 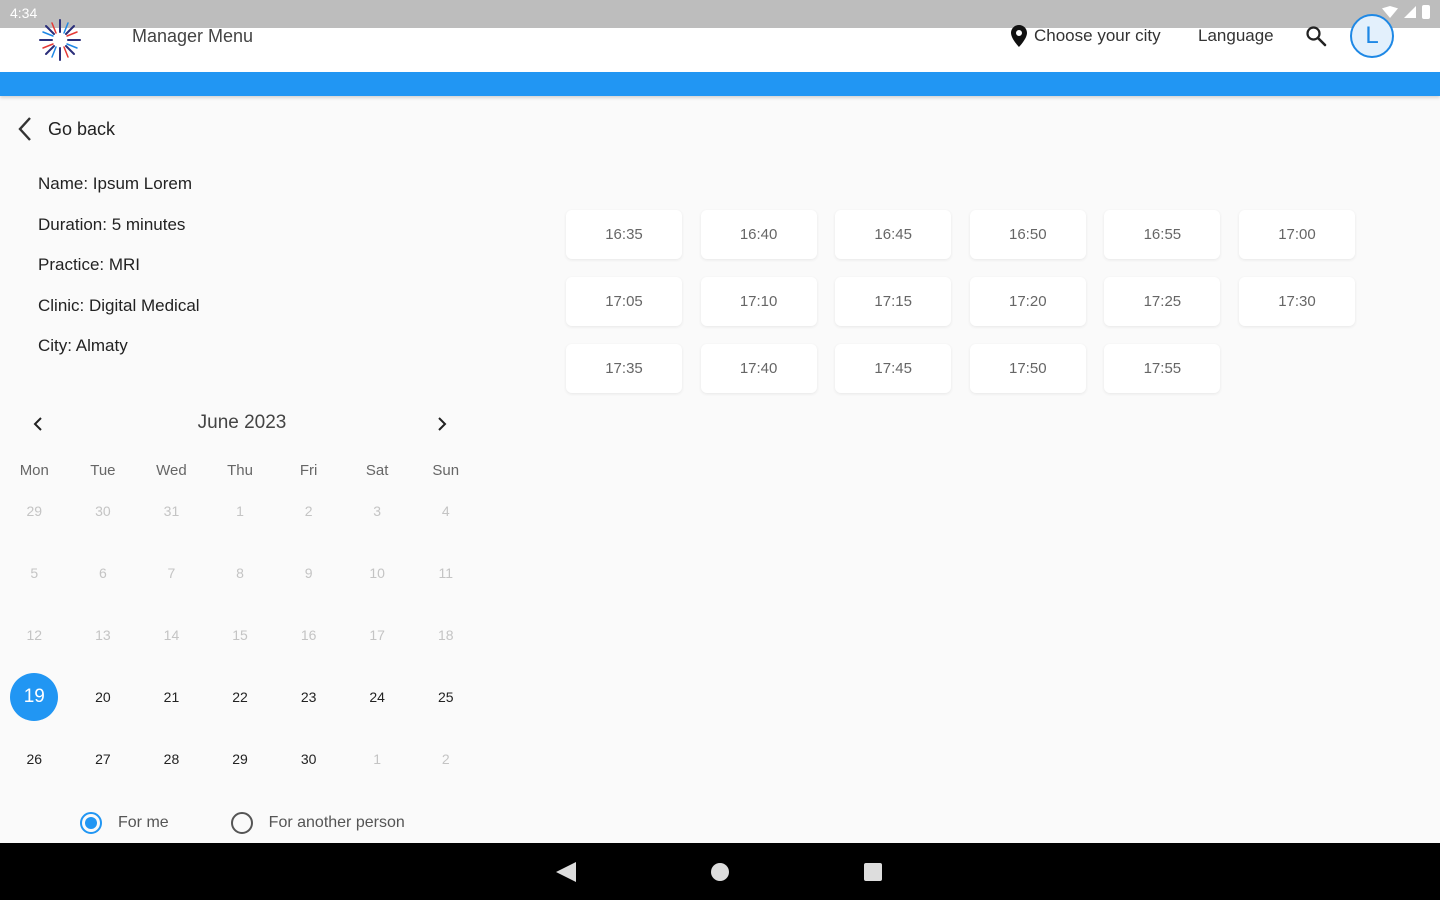 I want to click on status-bar: 4:34, so click(x=720, y=14).